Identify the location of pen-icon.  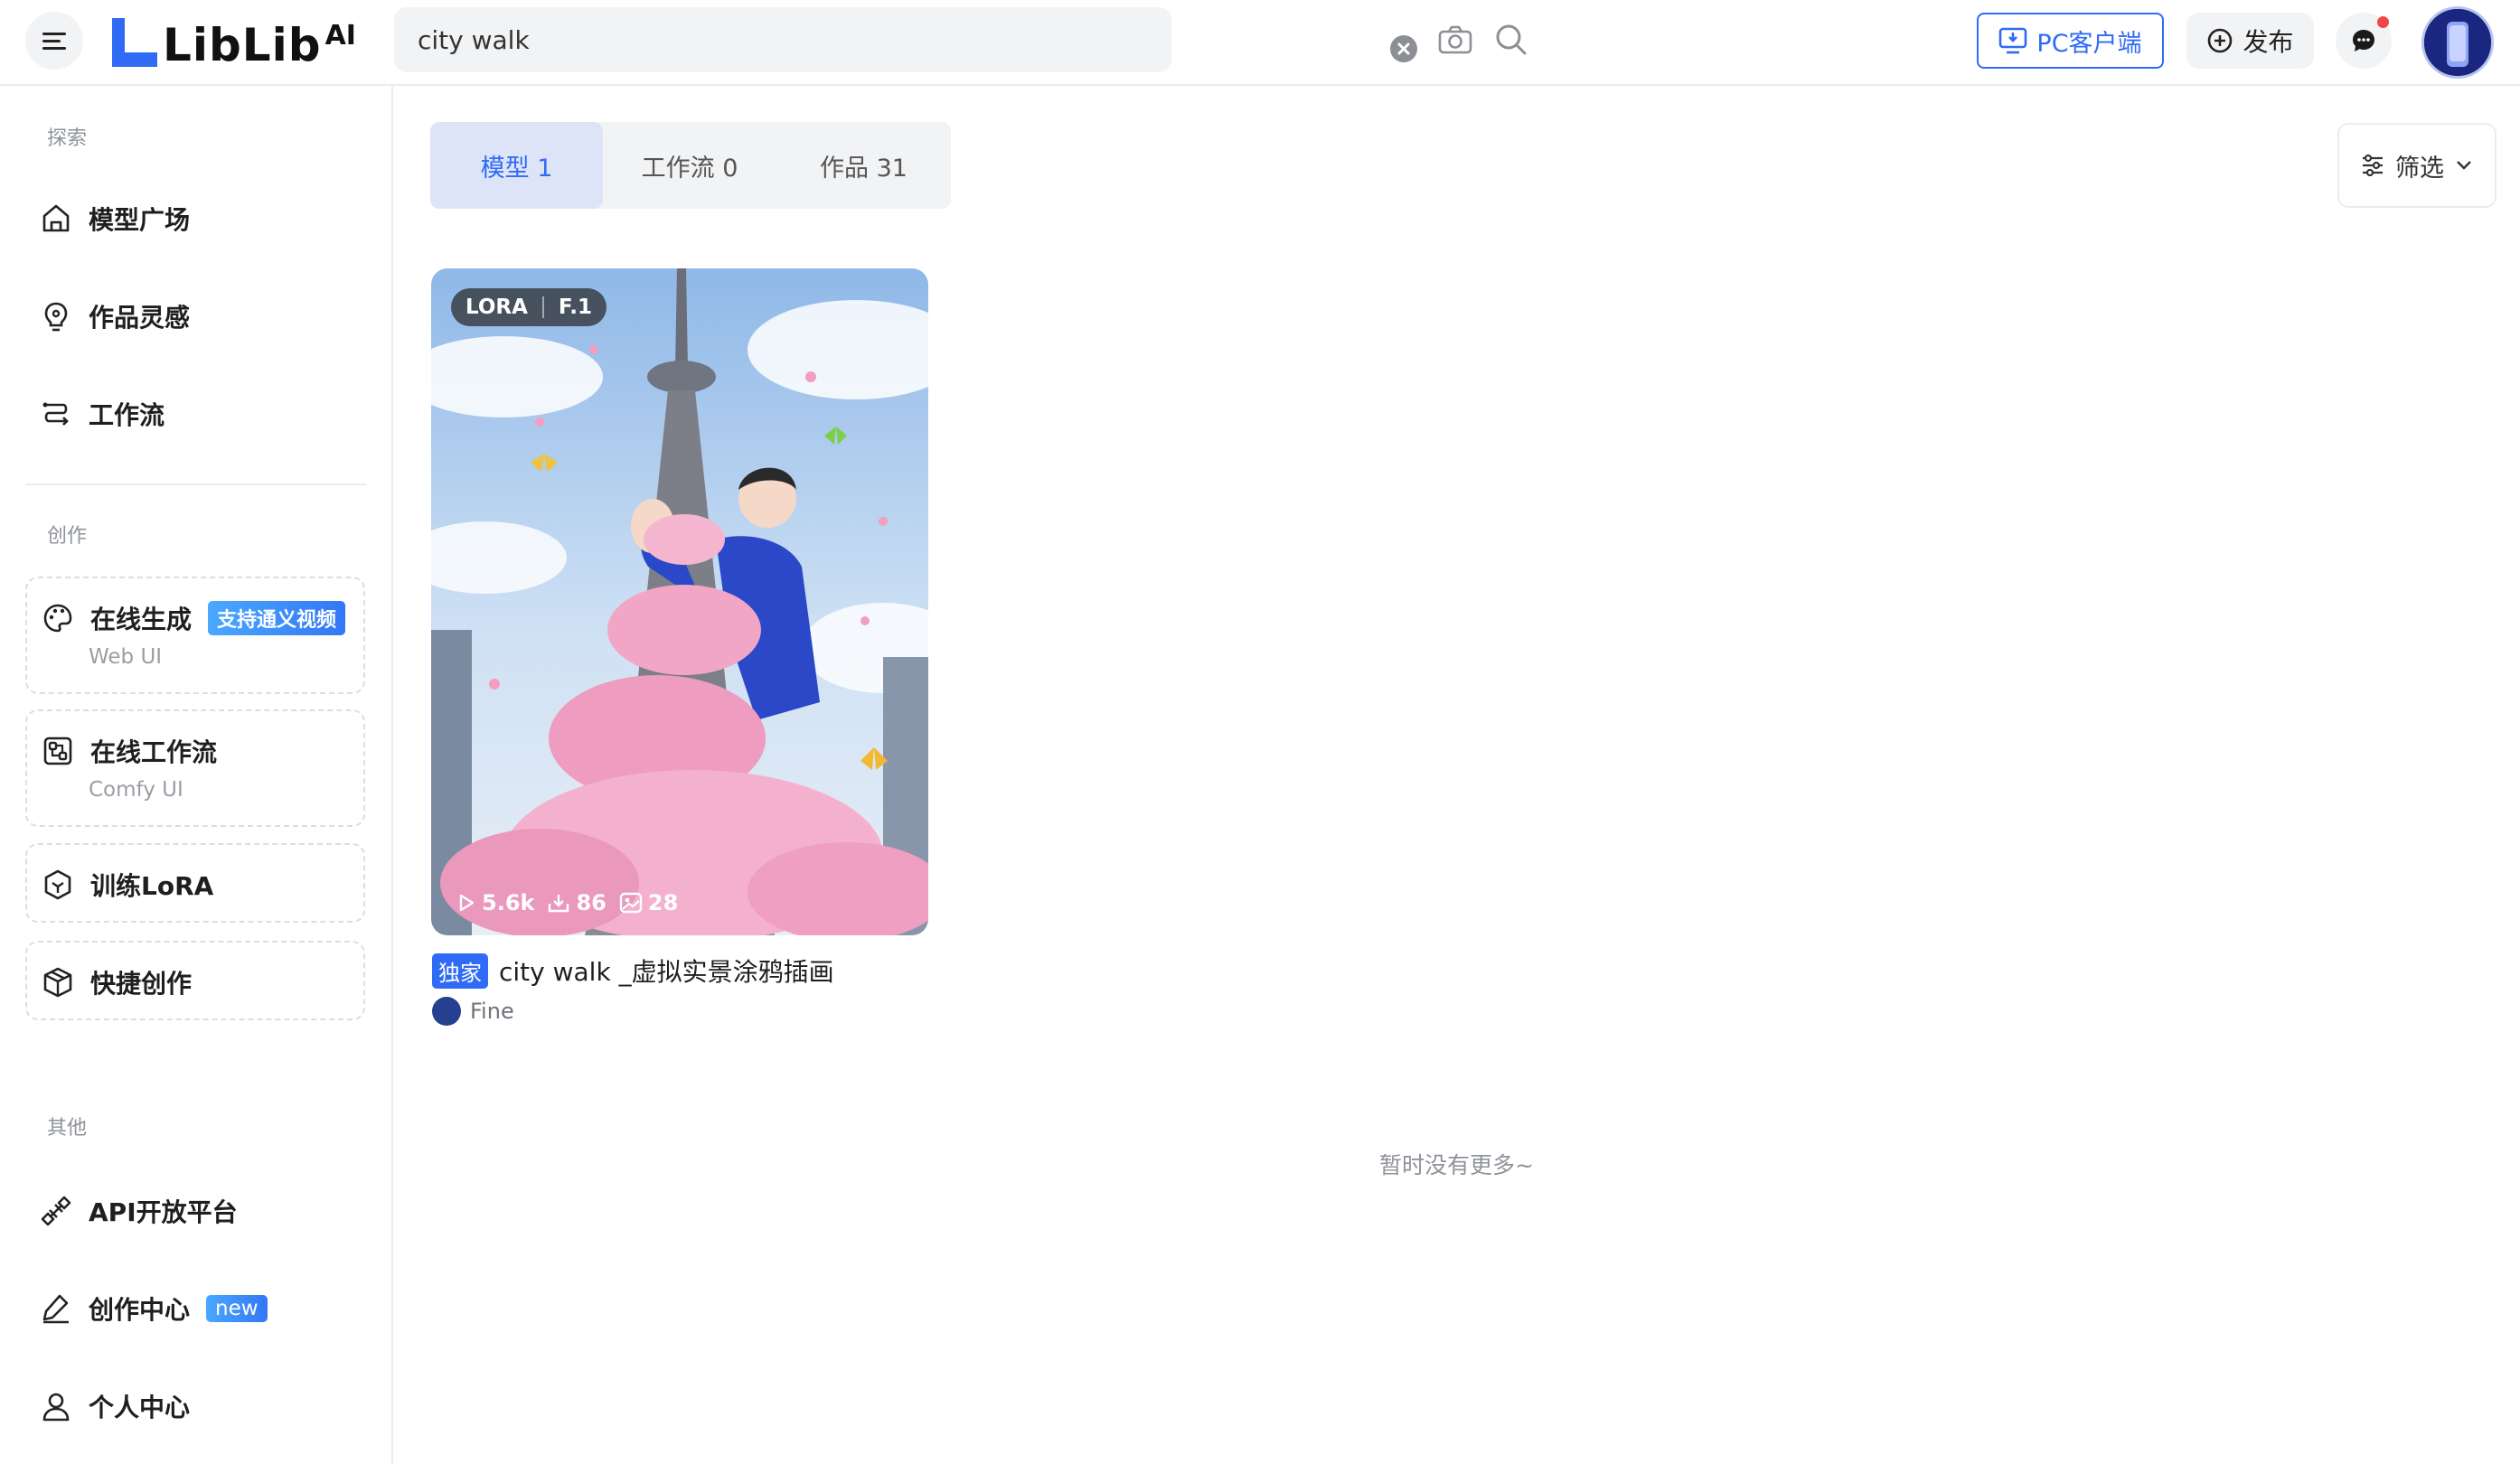
(56, 1309).